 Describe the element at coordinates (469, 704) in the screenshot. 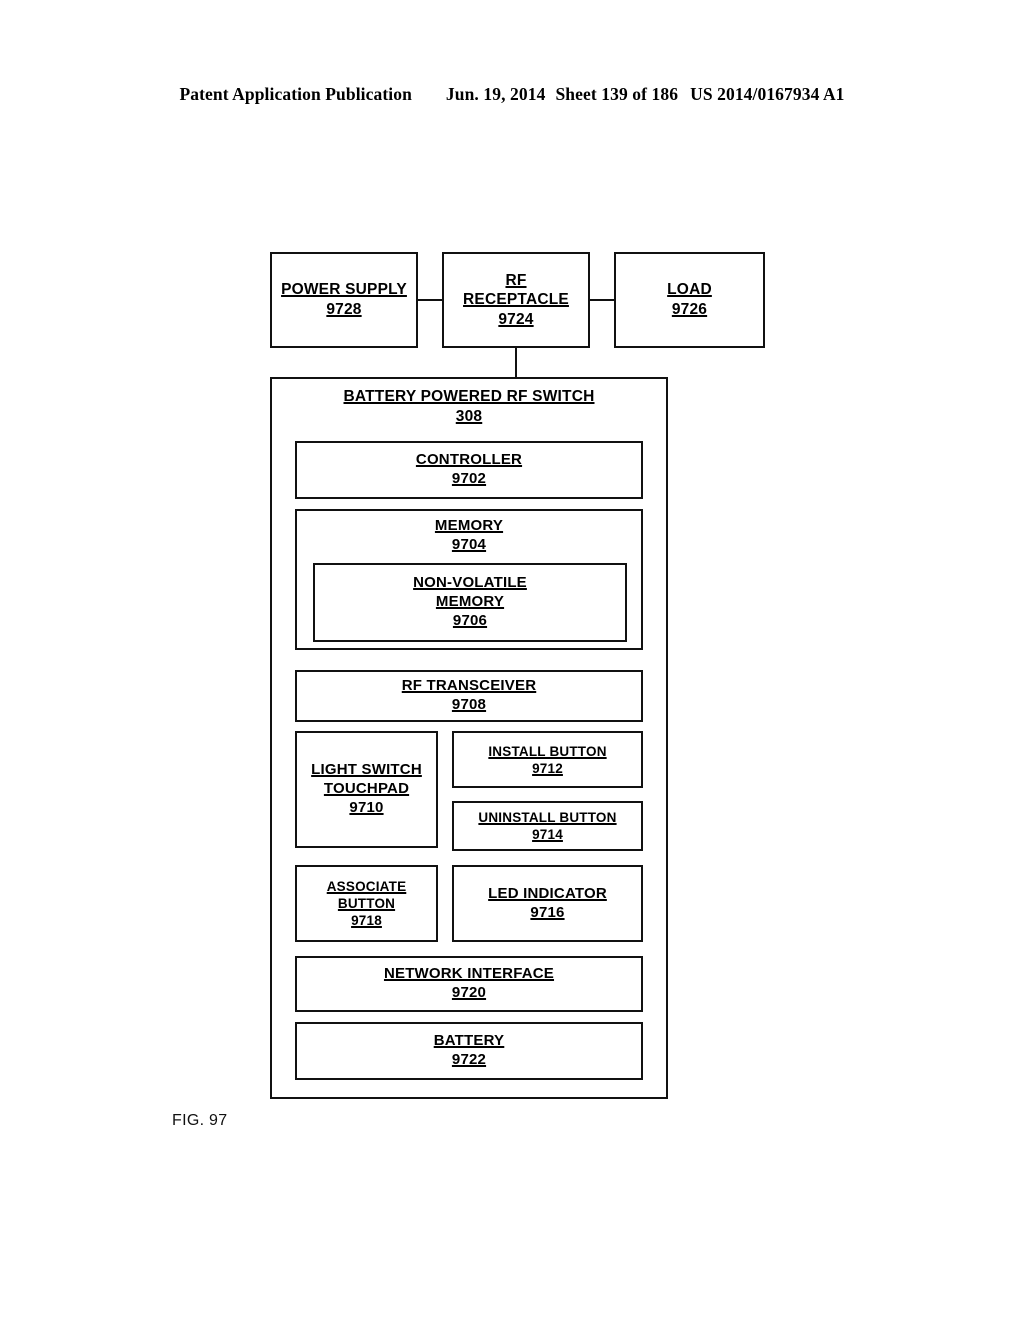

I see `rf-transceiver-ref: 9708` at that location.